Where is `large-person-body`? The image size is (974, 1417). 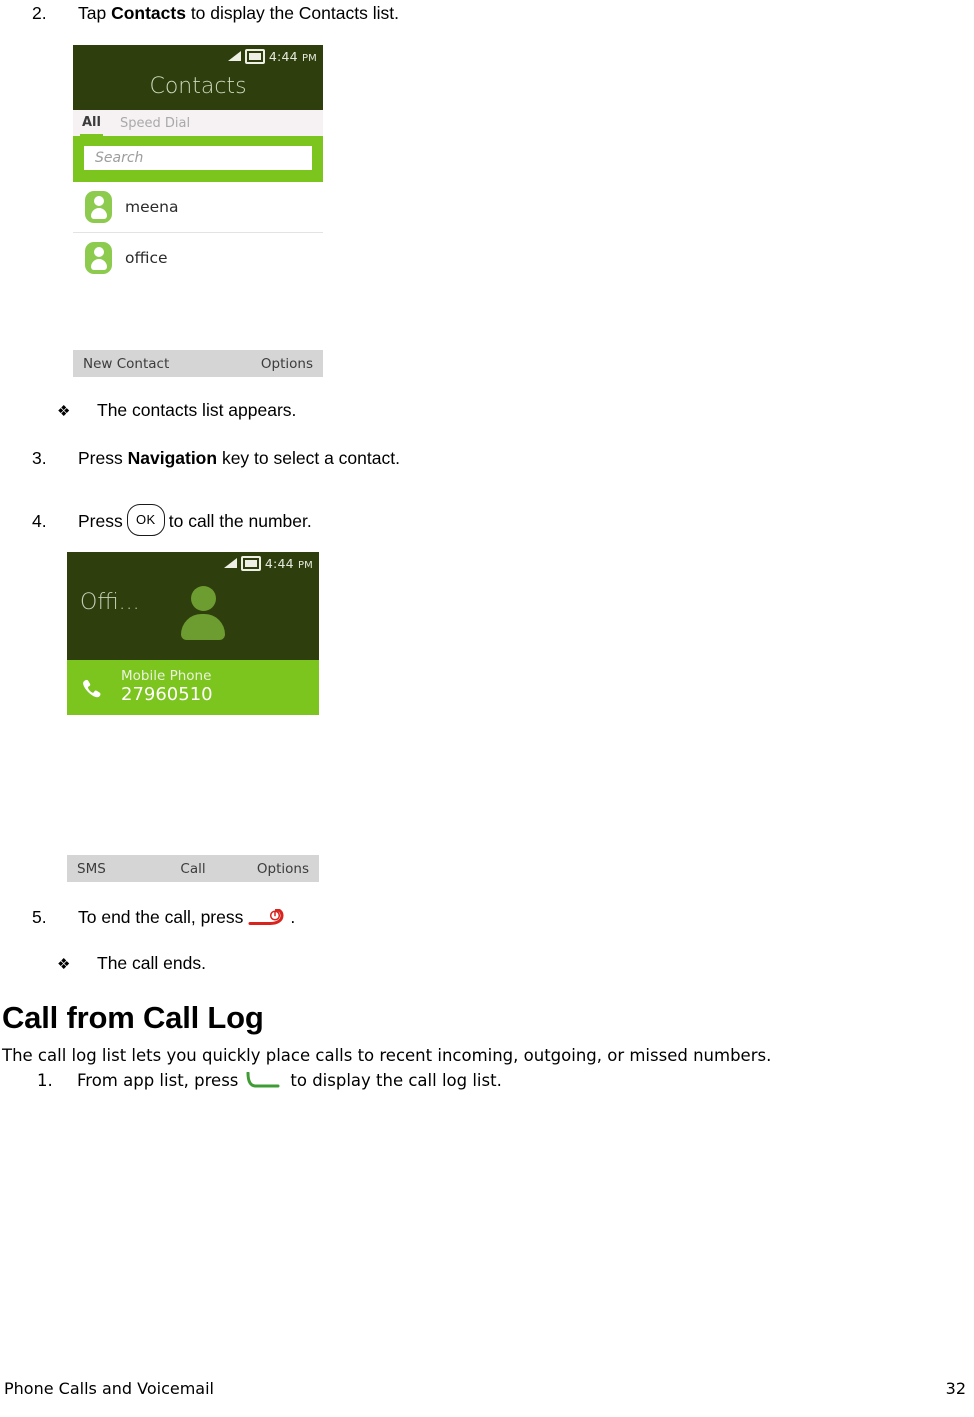 large-person-body is located at coordinates (203, 627).